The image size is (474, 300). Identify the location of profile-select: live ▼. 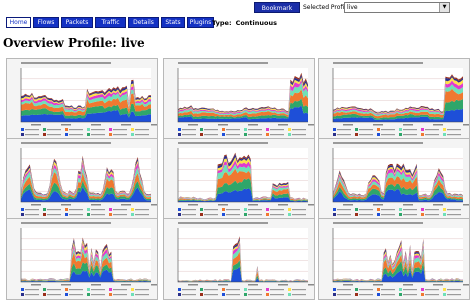
(397, 7).